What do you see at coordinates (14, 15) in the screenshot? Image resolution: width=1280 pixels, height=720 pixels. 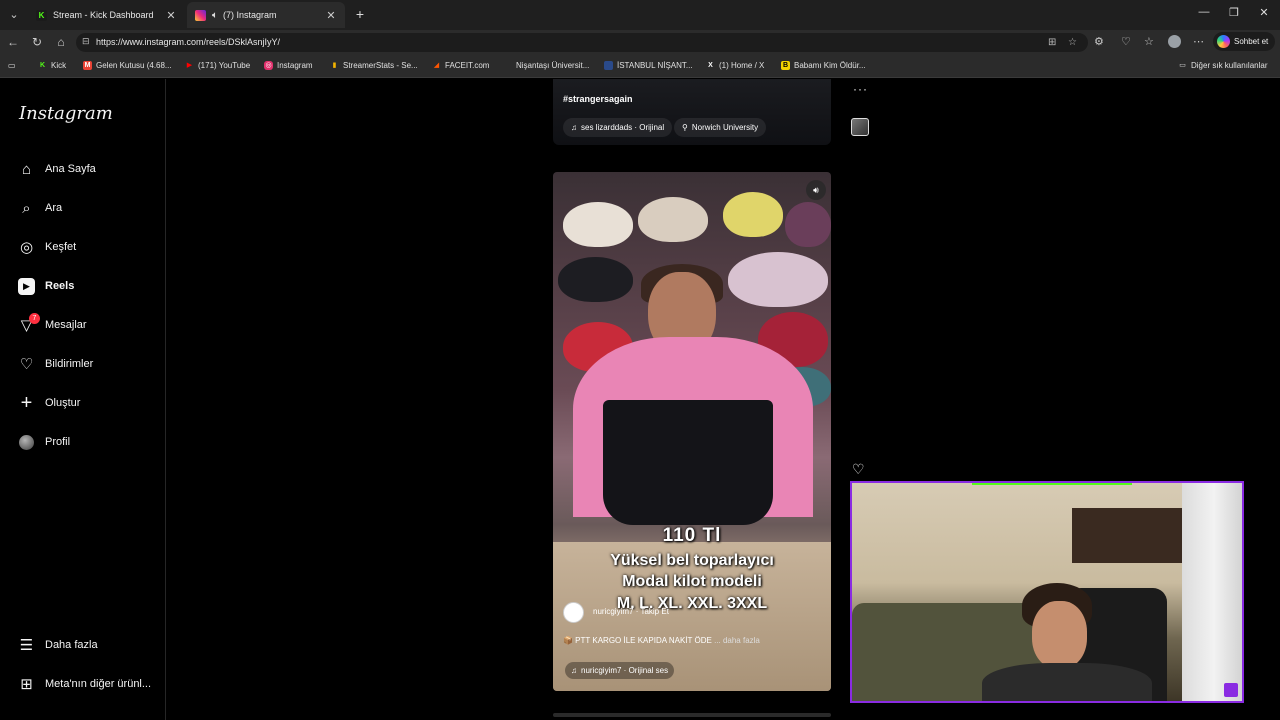 I see `tab-actions-chevron-icon: ⌄` at bounding box center [14, 15].